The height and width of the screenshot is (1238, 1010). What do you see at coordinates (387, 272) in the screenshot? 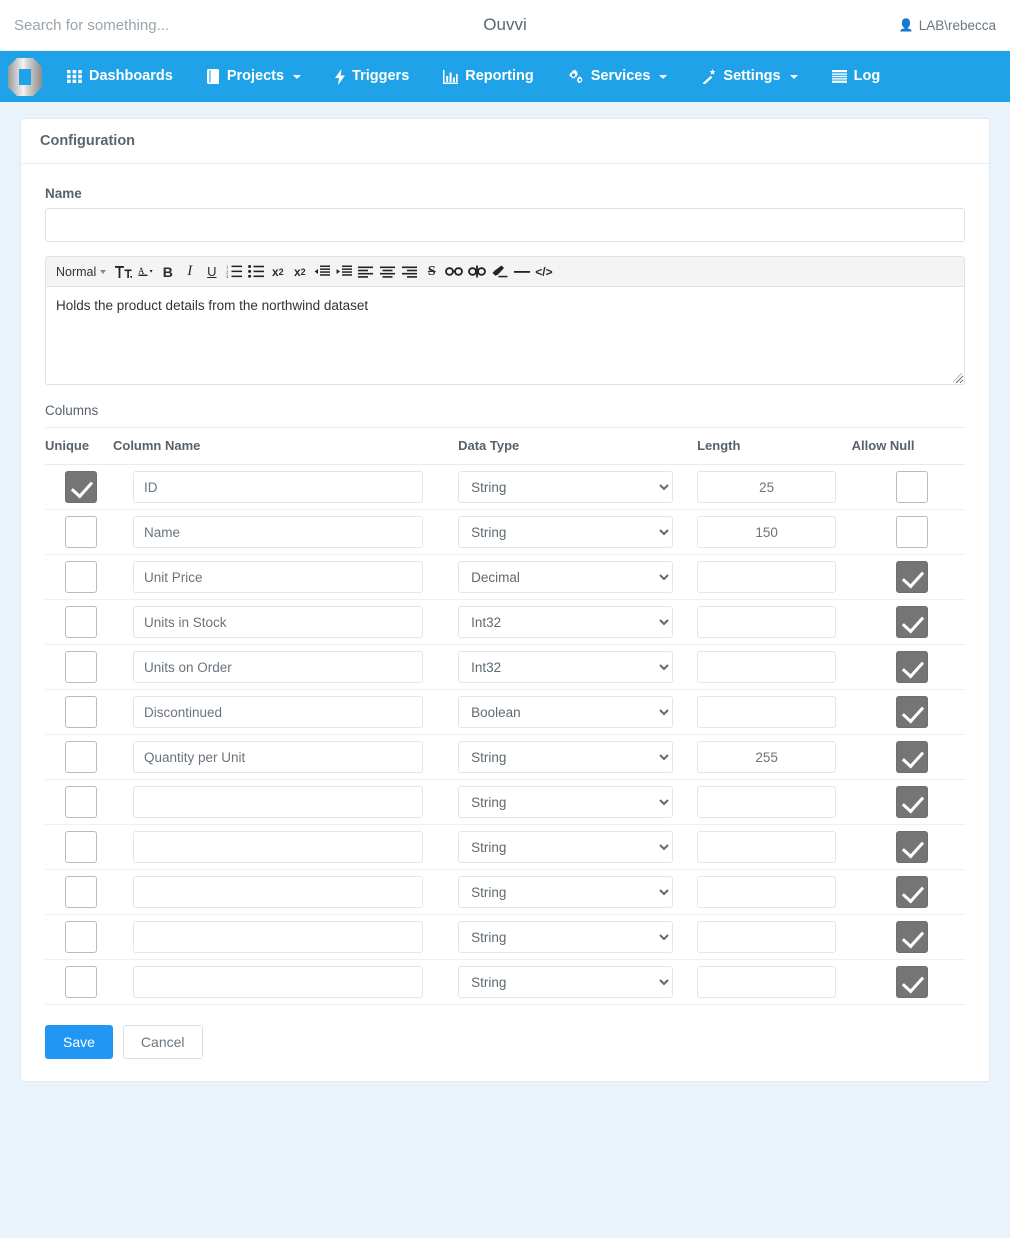
I see `align-center-icon` at bounding box center [387, 272].